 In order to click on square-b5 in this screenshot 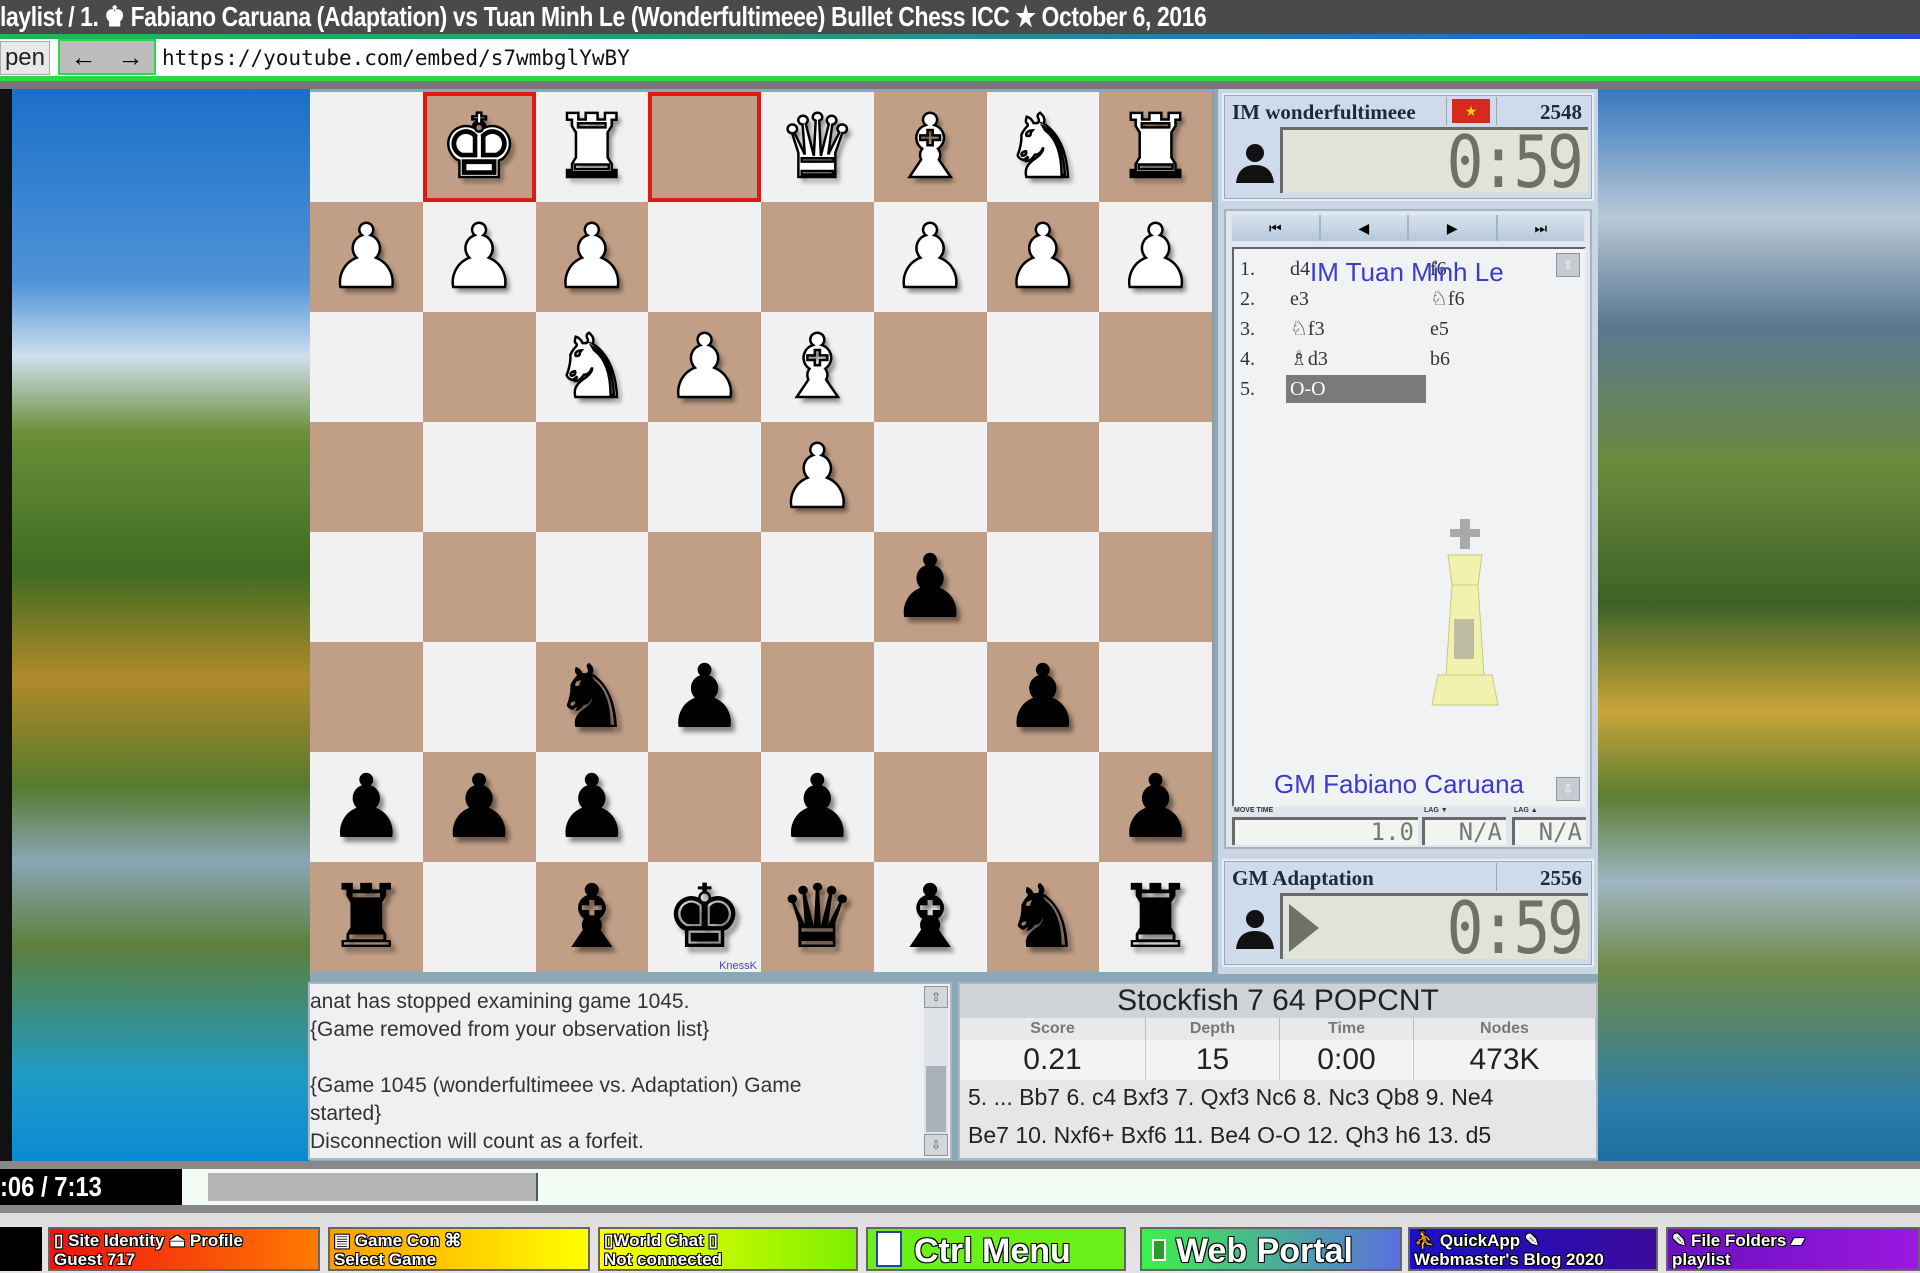, I will do `click(1043, 587)`.